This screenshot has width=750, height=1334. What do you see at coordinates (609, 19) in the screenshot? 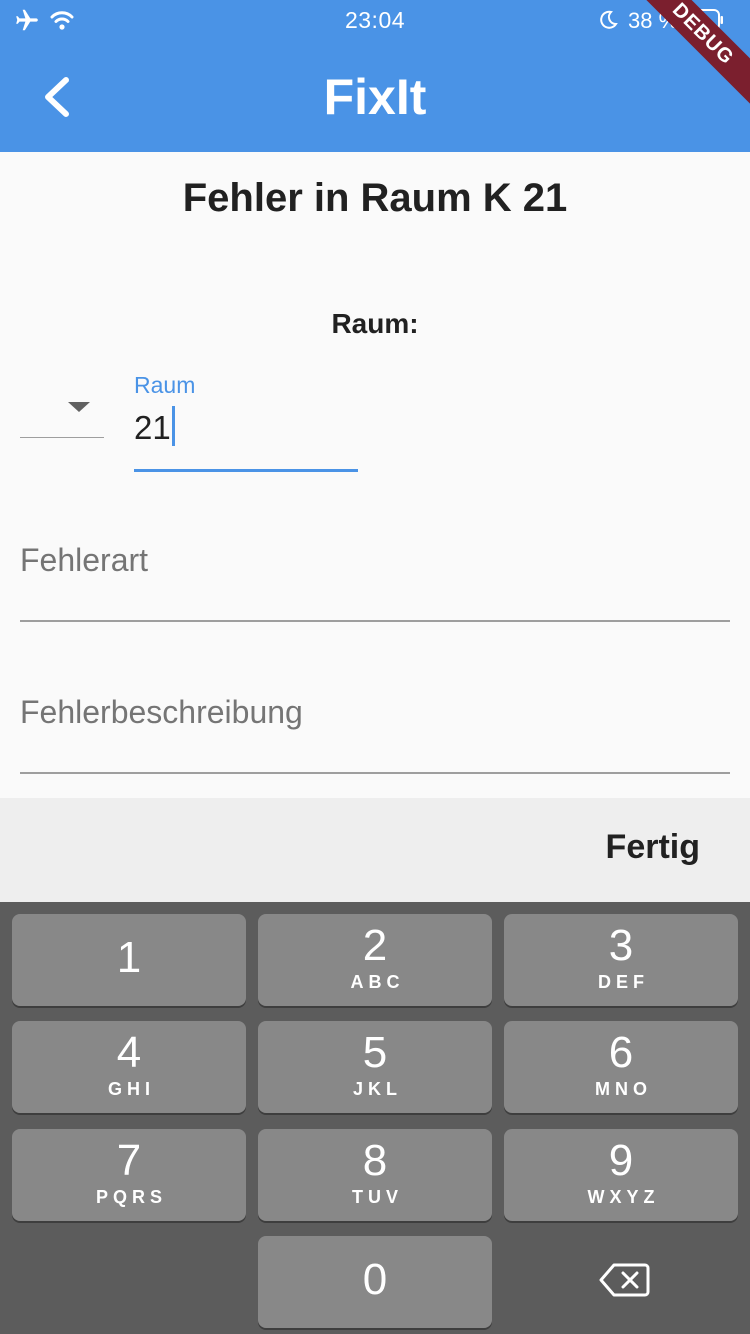
I see `moon-icon` at bounding box center [609, 19].